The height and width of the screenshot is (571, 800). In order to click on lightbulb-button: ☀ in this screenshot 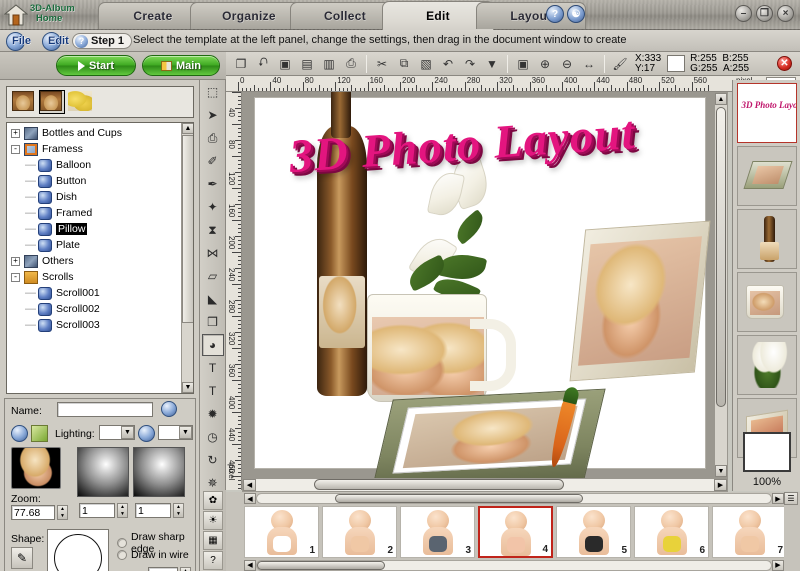, I will do `click(213, 520)`.